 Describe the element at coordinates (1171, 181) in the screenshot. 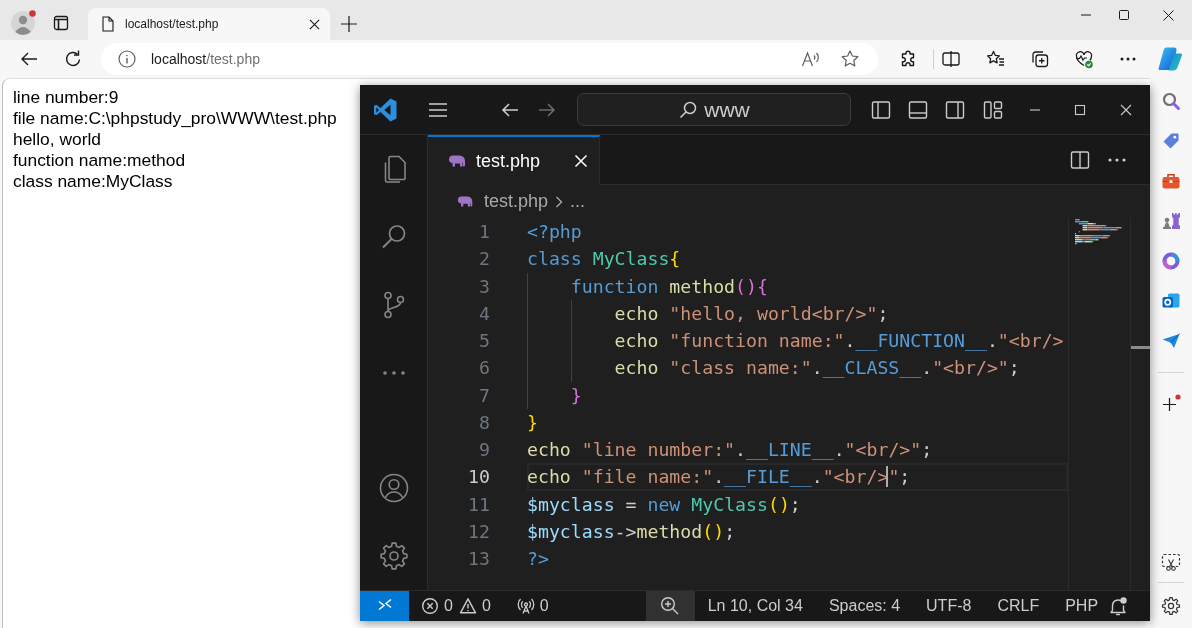

I see `toolbox-icon` at that location.